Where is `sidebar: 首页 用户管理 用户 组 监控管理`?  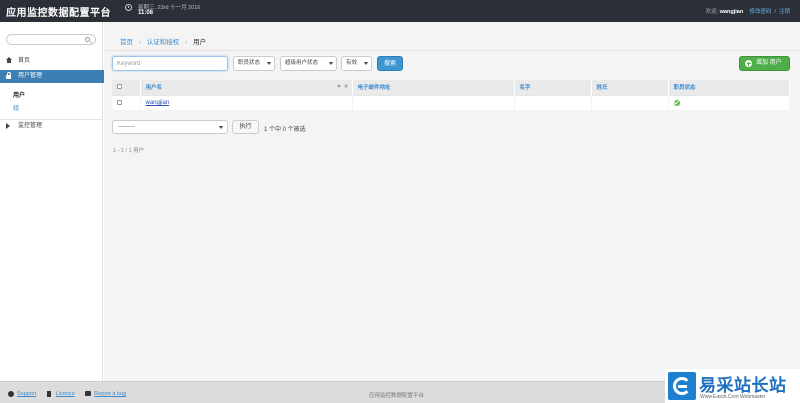 sidebar: 首页 用户管理 用户 组 监控管理 is located at coordinates (55, 201).